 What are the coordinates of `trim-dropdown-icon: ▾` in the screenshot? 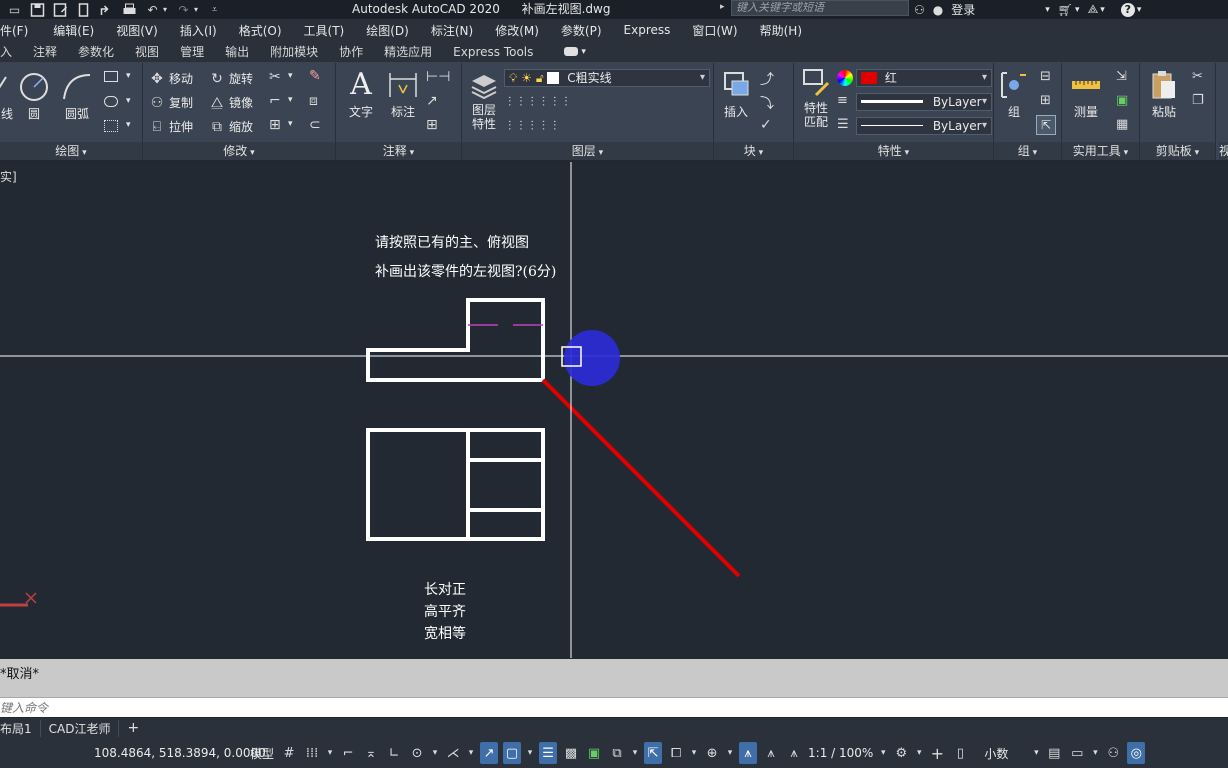 It's located at (290, 76).